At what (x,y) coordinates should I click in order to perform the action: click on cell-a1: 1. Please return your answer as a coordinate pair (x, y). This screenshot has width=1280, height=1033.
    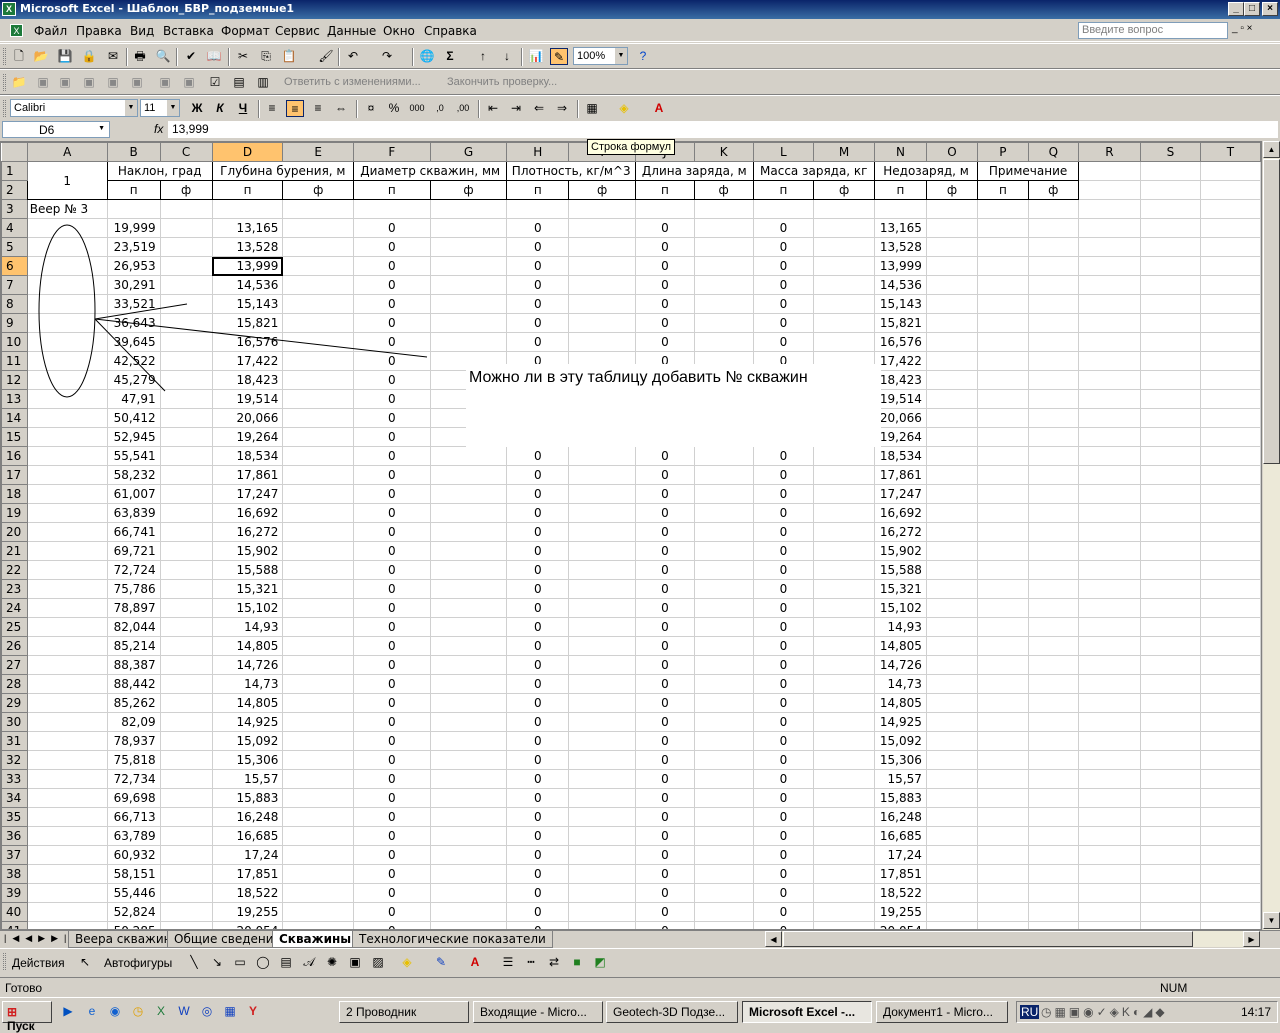
    Looking at the image, I should click on (67, 180).